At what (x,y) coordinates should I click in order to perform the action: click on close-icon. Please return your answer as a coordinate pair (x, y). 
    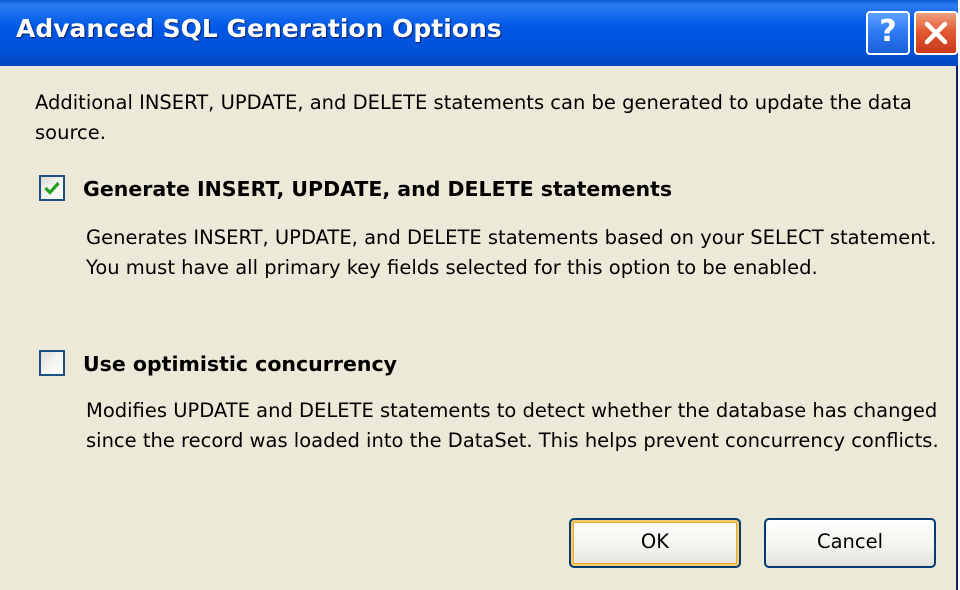
    Looking at the image, I should click on (936, 33).